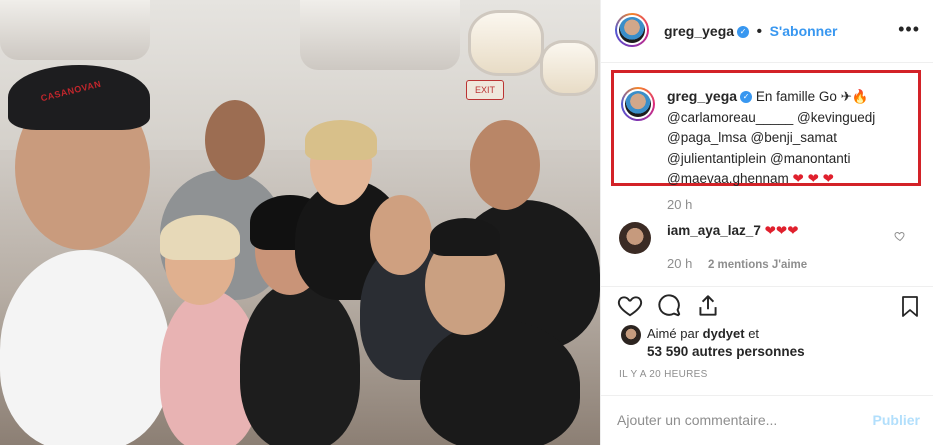 The height and width of the screenshot is (446, 933). I want to click on add-comment-bar: Publier, so click(767, 420).